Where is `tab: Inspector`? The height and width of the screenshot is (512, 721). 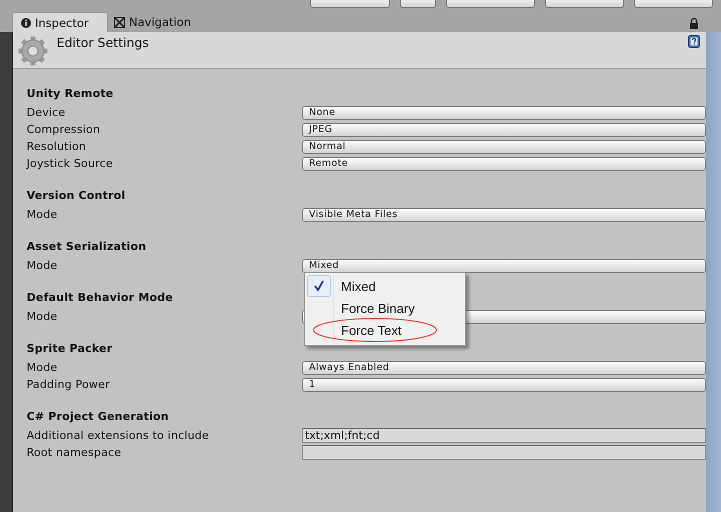 tab: Inspector is located at coordinates (60, 22).